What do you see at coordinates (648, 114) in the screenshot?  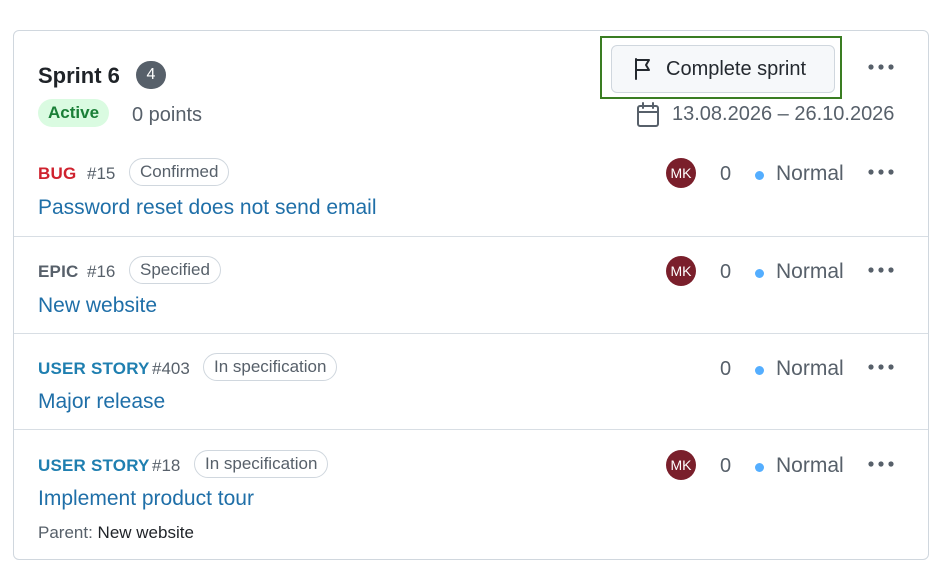 I see `calendar-icon` at bounding box center [648, 114].